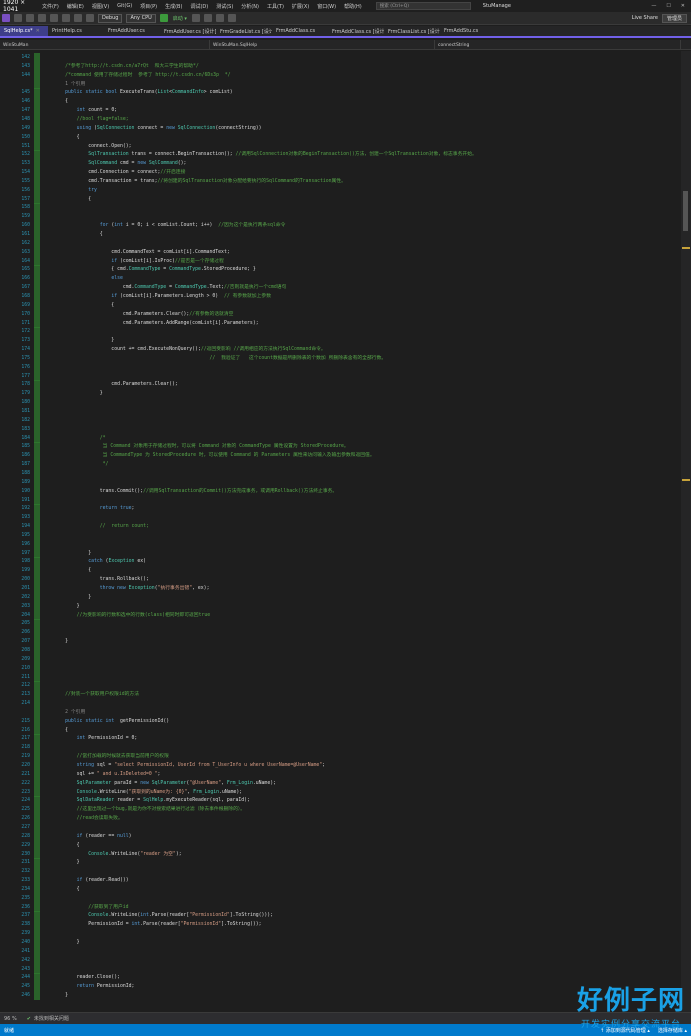 The height and width of the screenshot is (1036, 691). What do you see at coordinates (340, 898) in the screenshot?
I see `code-line: 235` at bounding box center [340, 898].